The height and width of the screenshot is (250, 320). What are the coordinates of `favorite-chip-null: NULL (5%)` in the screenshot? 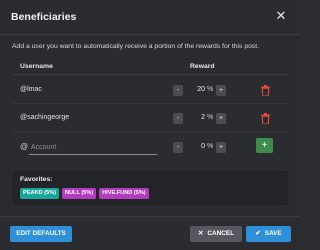 It's located at (79, 193).